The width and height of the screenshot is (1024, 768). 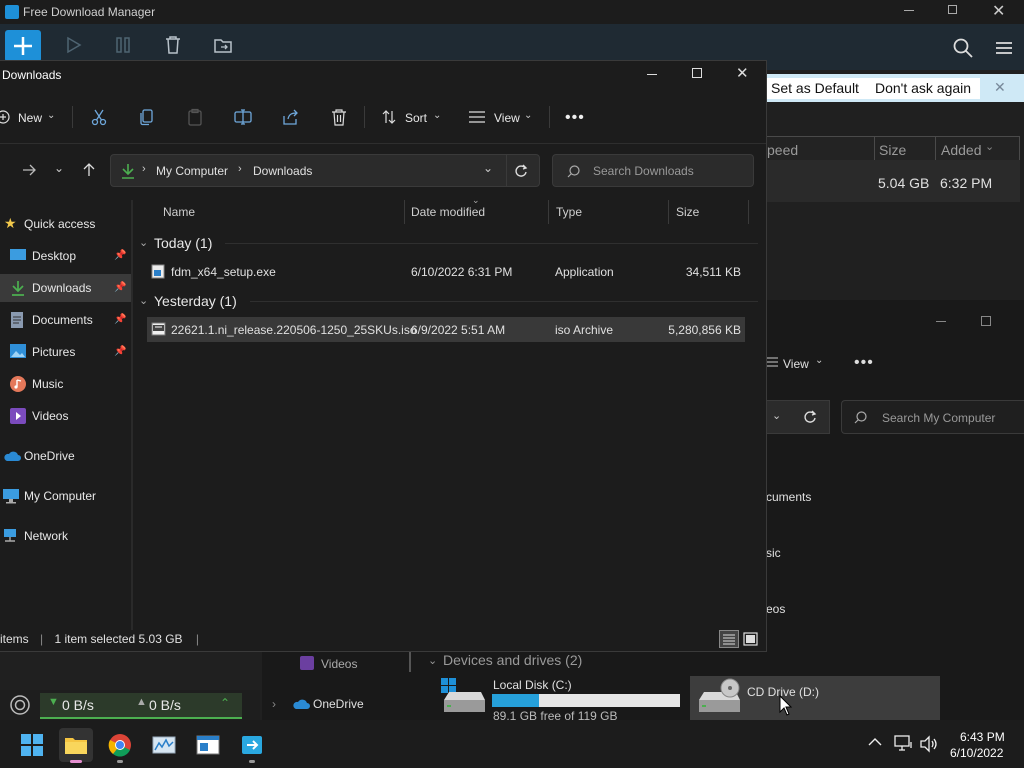 I want to click on sidebar-item-my-computer: My Computer, so click(x=65, y=496).